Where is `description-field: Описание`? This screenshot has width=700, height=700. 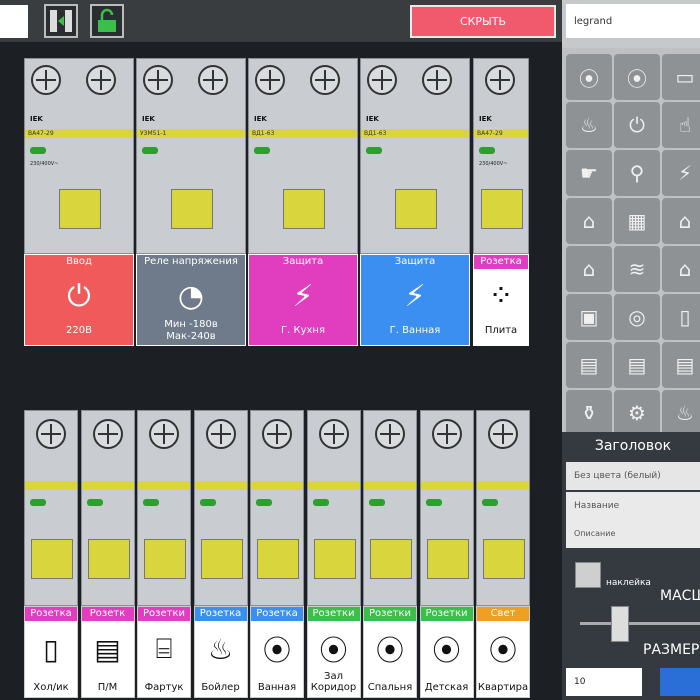
description-field: Описание is located at coordinates (633, 533).